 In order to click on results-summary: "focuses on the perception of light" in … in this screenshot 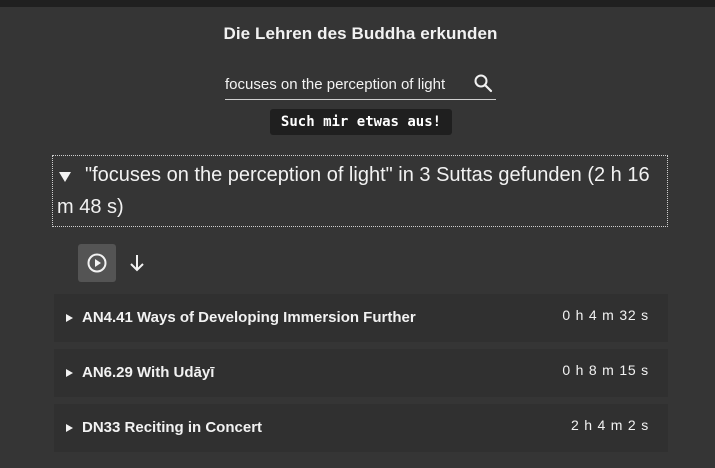, I will do `click(360, 191)`.